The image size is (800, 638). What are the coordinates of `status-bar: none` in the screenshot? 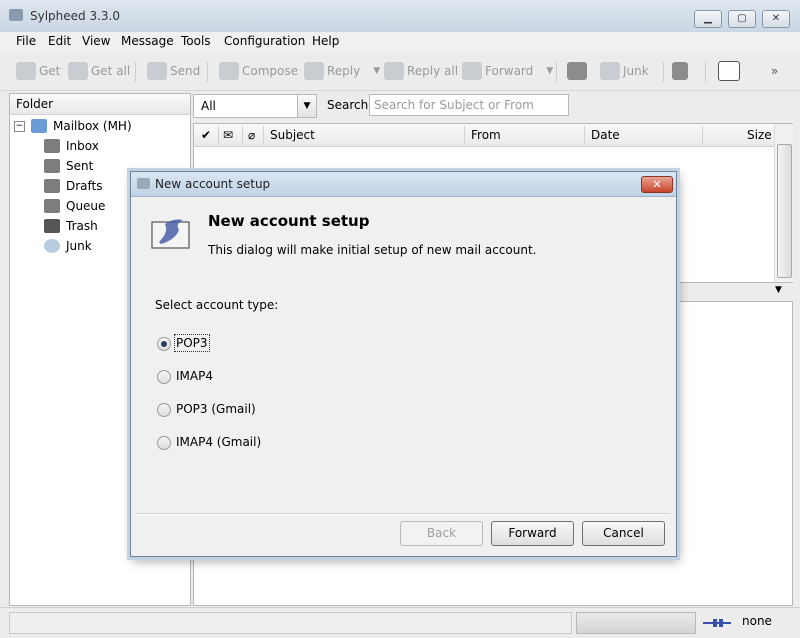 It's located at (400, 622).